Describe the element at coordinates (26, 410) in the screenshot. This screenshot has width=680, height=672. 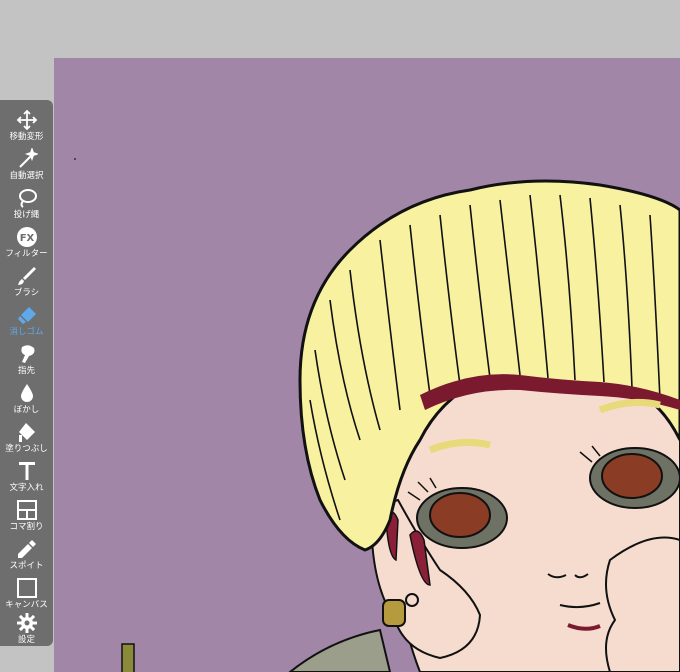
I see `tool-label: ぼかし` at that location.